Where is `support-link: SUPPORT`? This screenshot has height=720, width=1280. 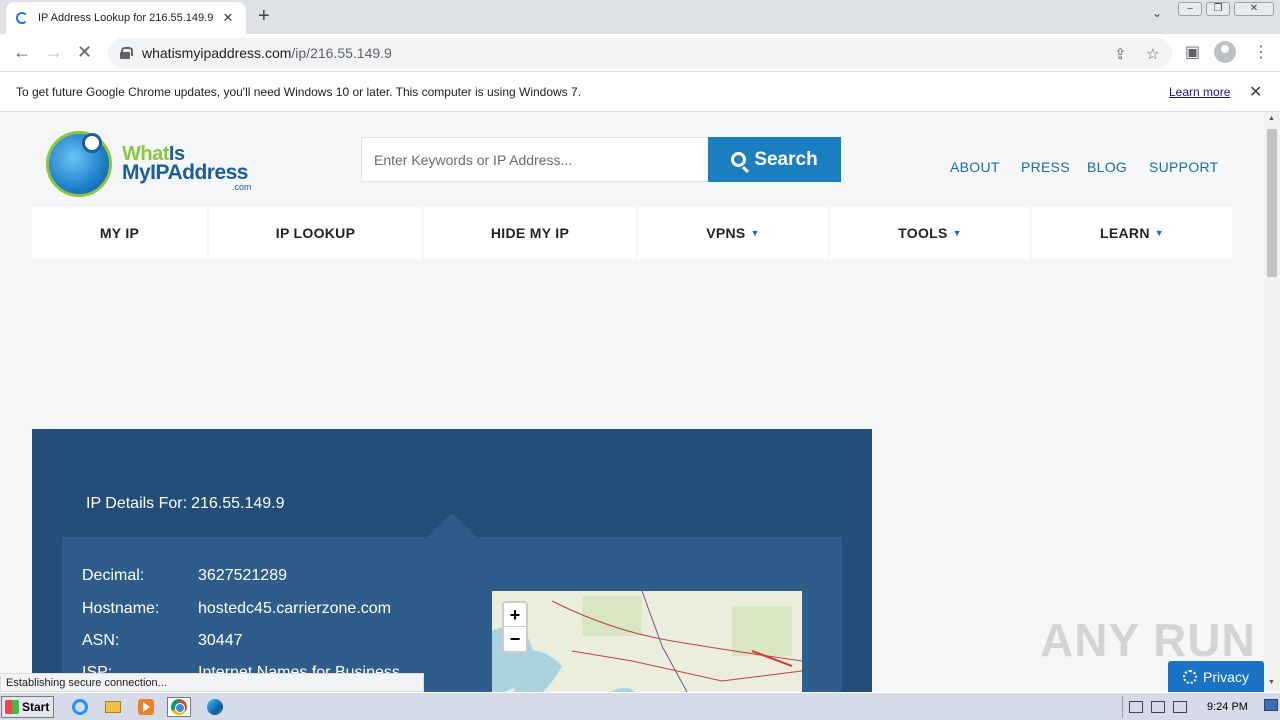
support-link: SUPPORT is located at coordinates (1184, 167).